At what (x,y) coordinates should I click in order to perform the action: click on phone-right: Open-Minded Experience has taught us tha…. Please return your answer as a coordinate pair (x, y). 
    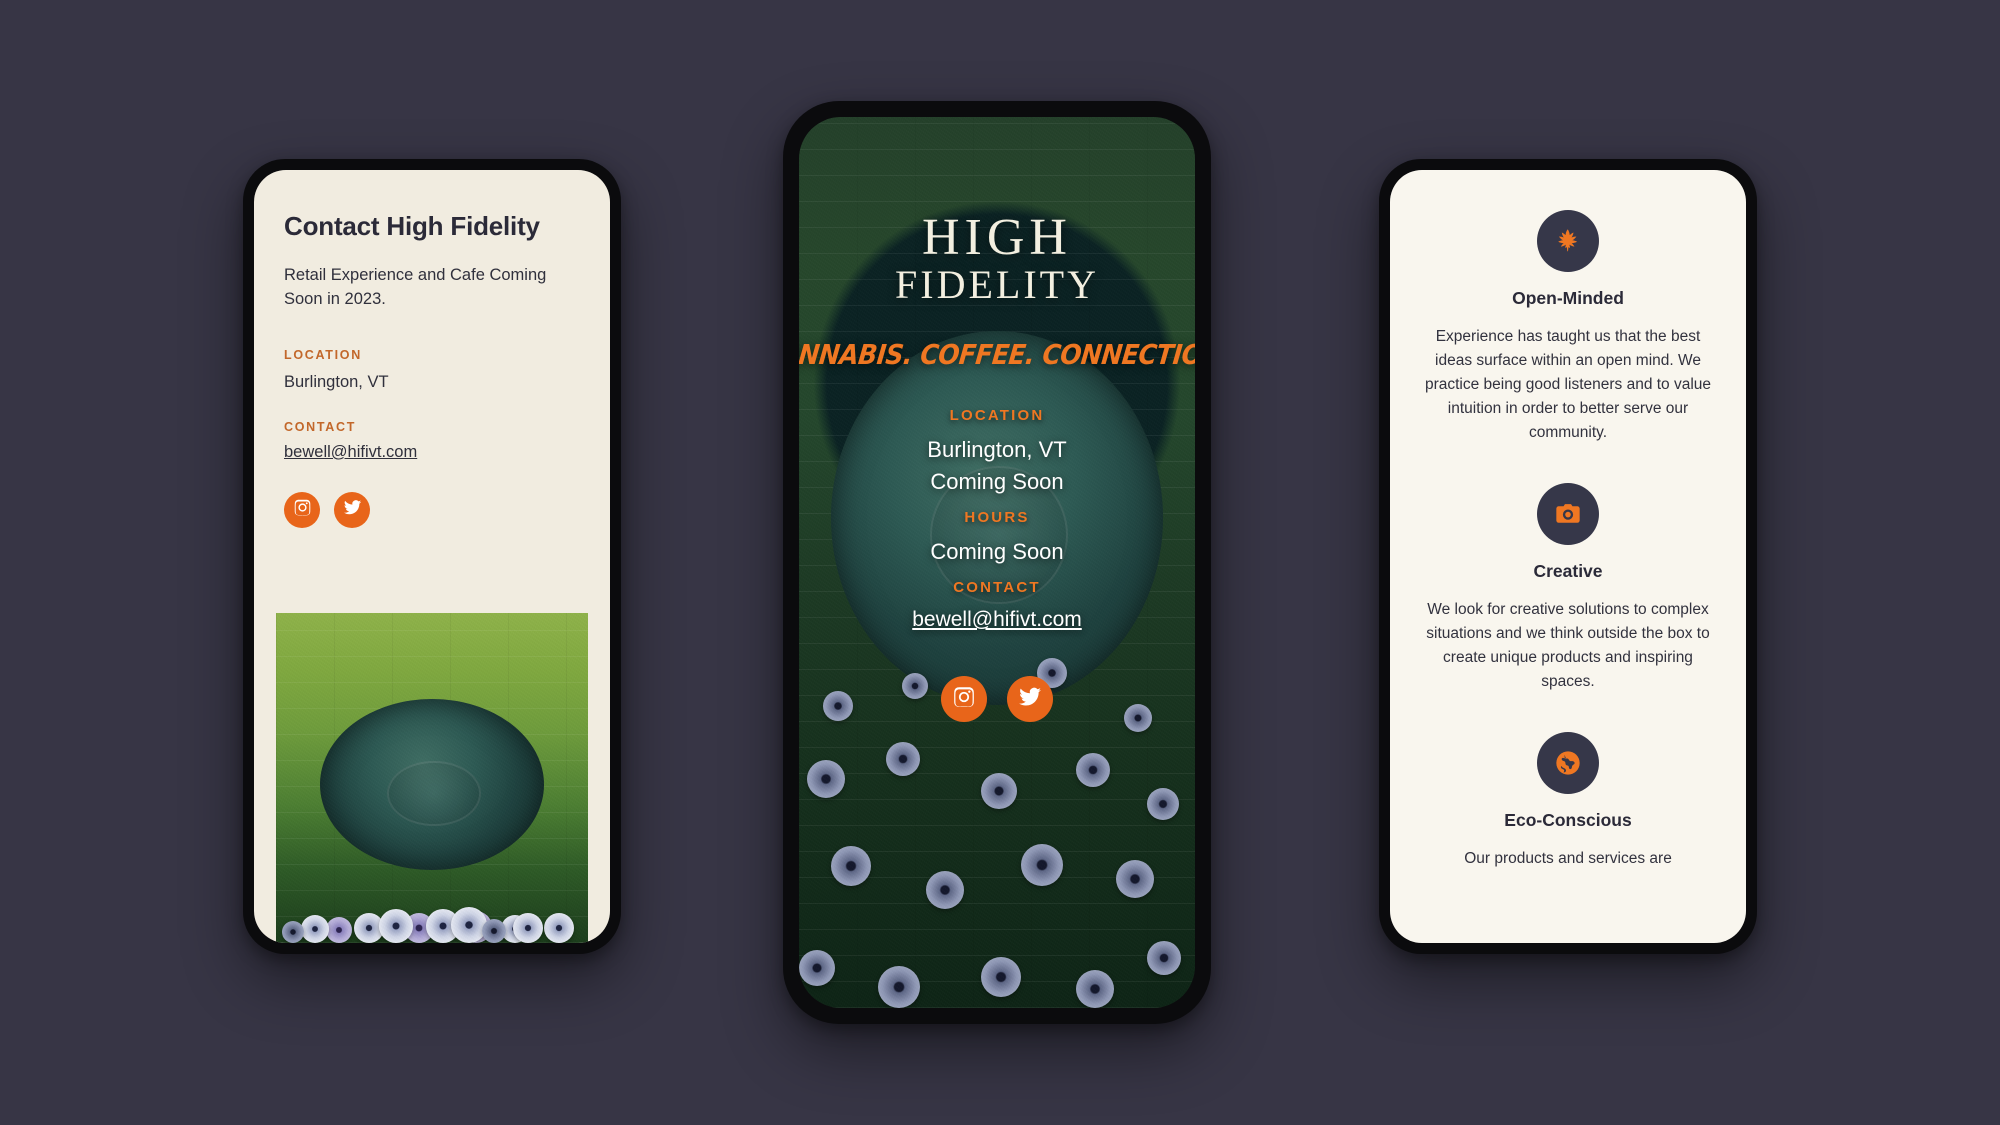
    Looking at the image, I should click on (1568, 556).